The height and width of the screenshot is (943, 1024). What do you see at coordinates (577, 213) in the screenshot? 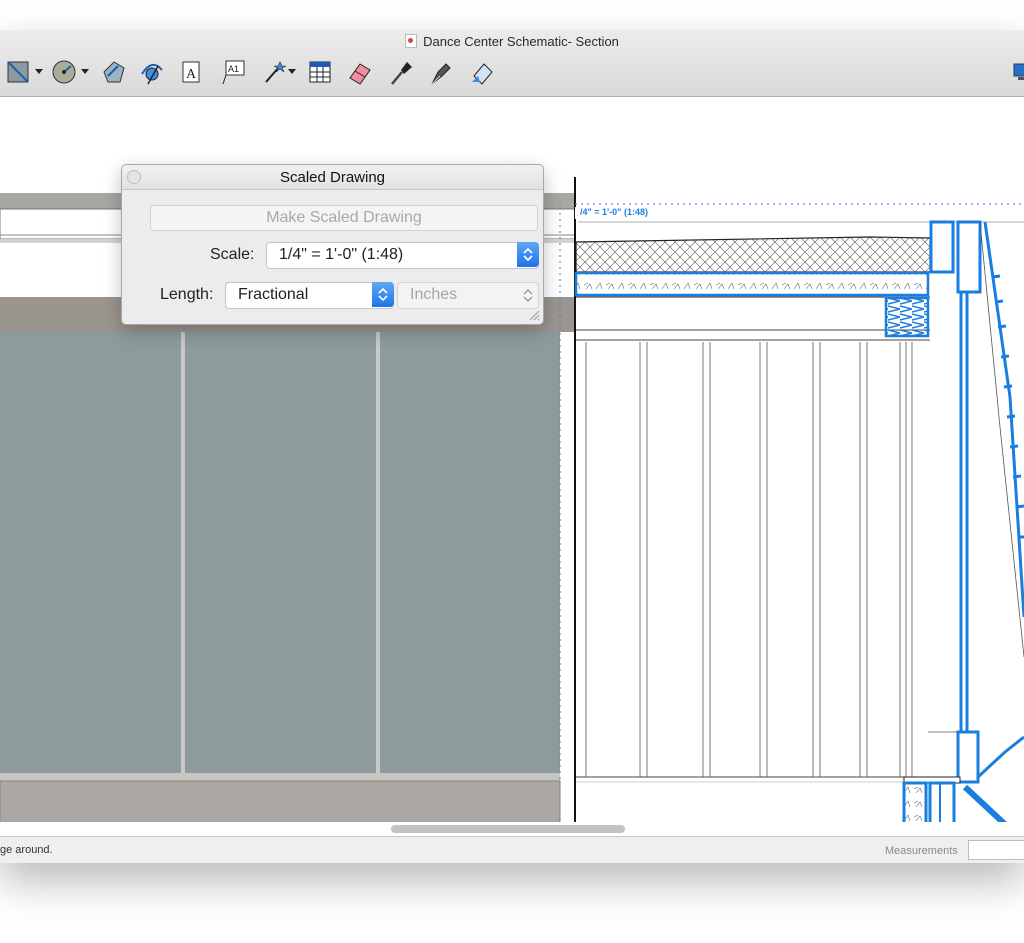
I see `scale-note-mask` at bounding box center [577, 213].